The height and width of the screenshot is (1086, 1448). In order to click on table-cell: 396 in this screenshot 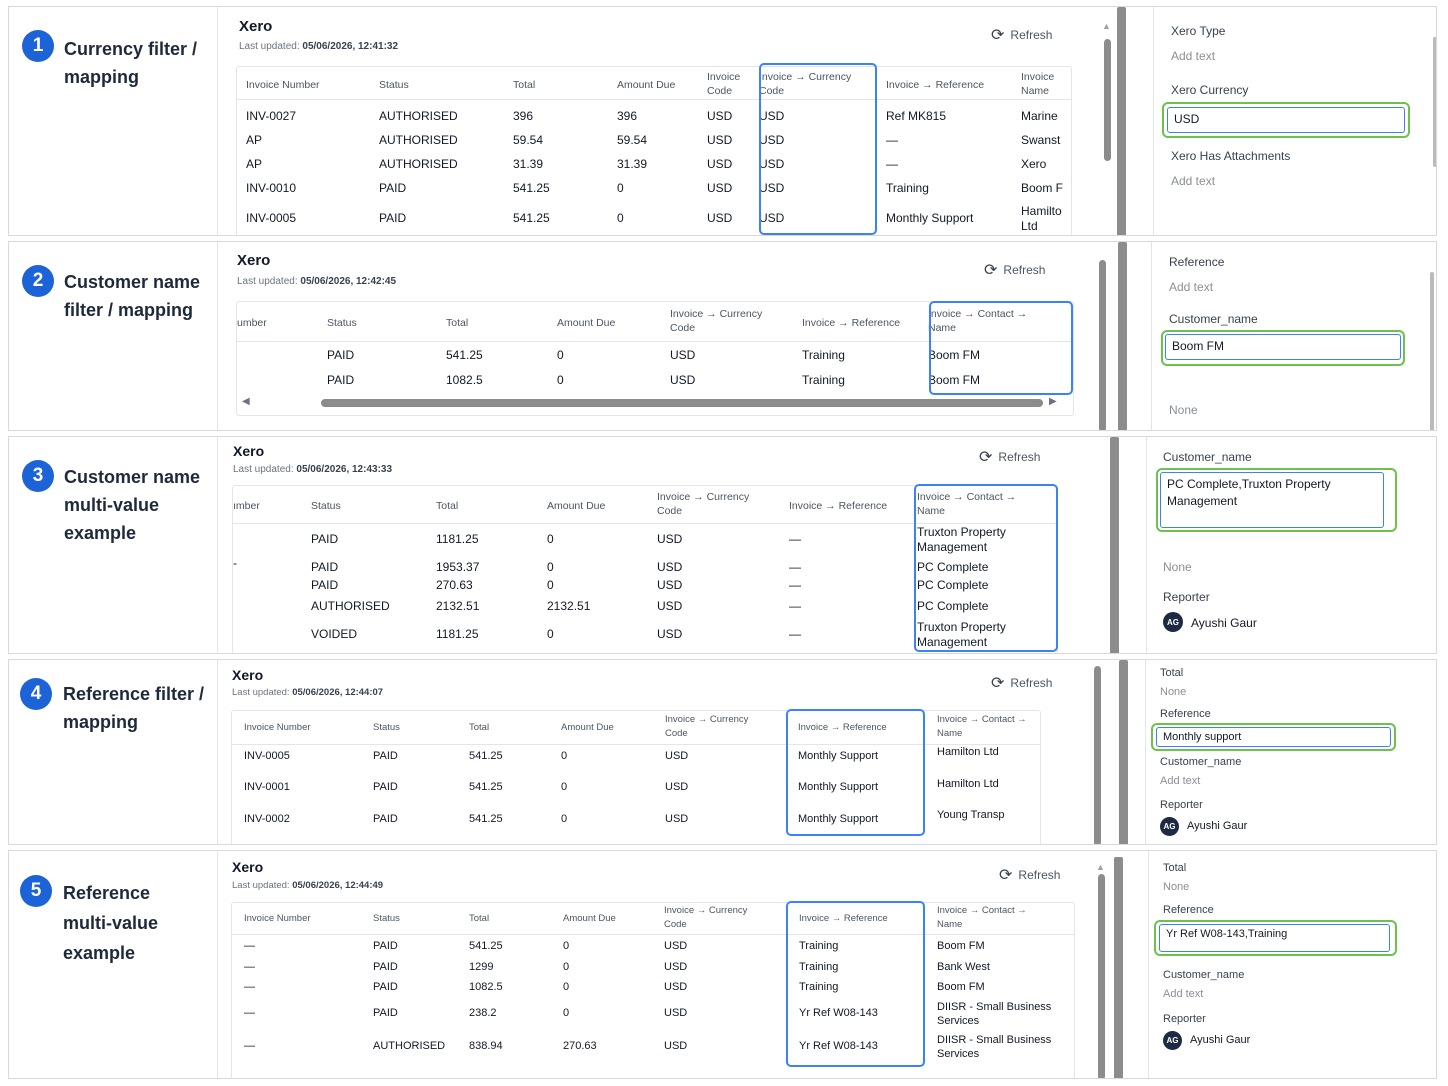, I will do `click(627, 116)`.